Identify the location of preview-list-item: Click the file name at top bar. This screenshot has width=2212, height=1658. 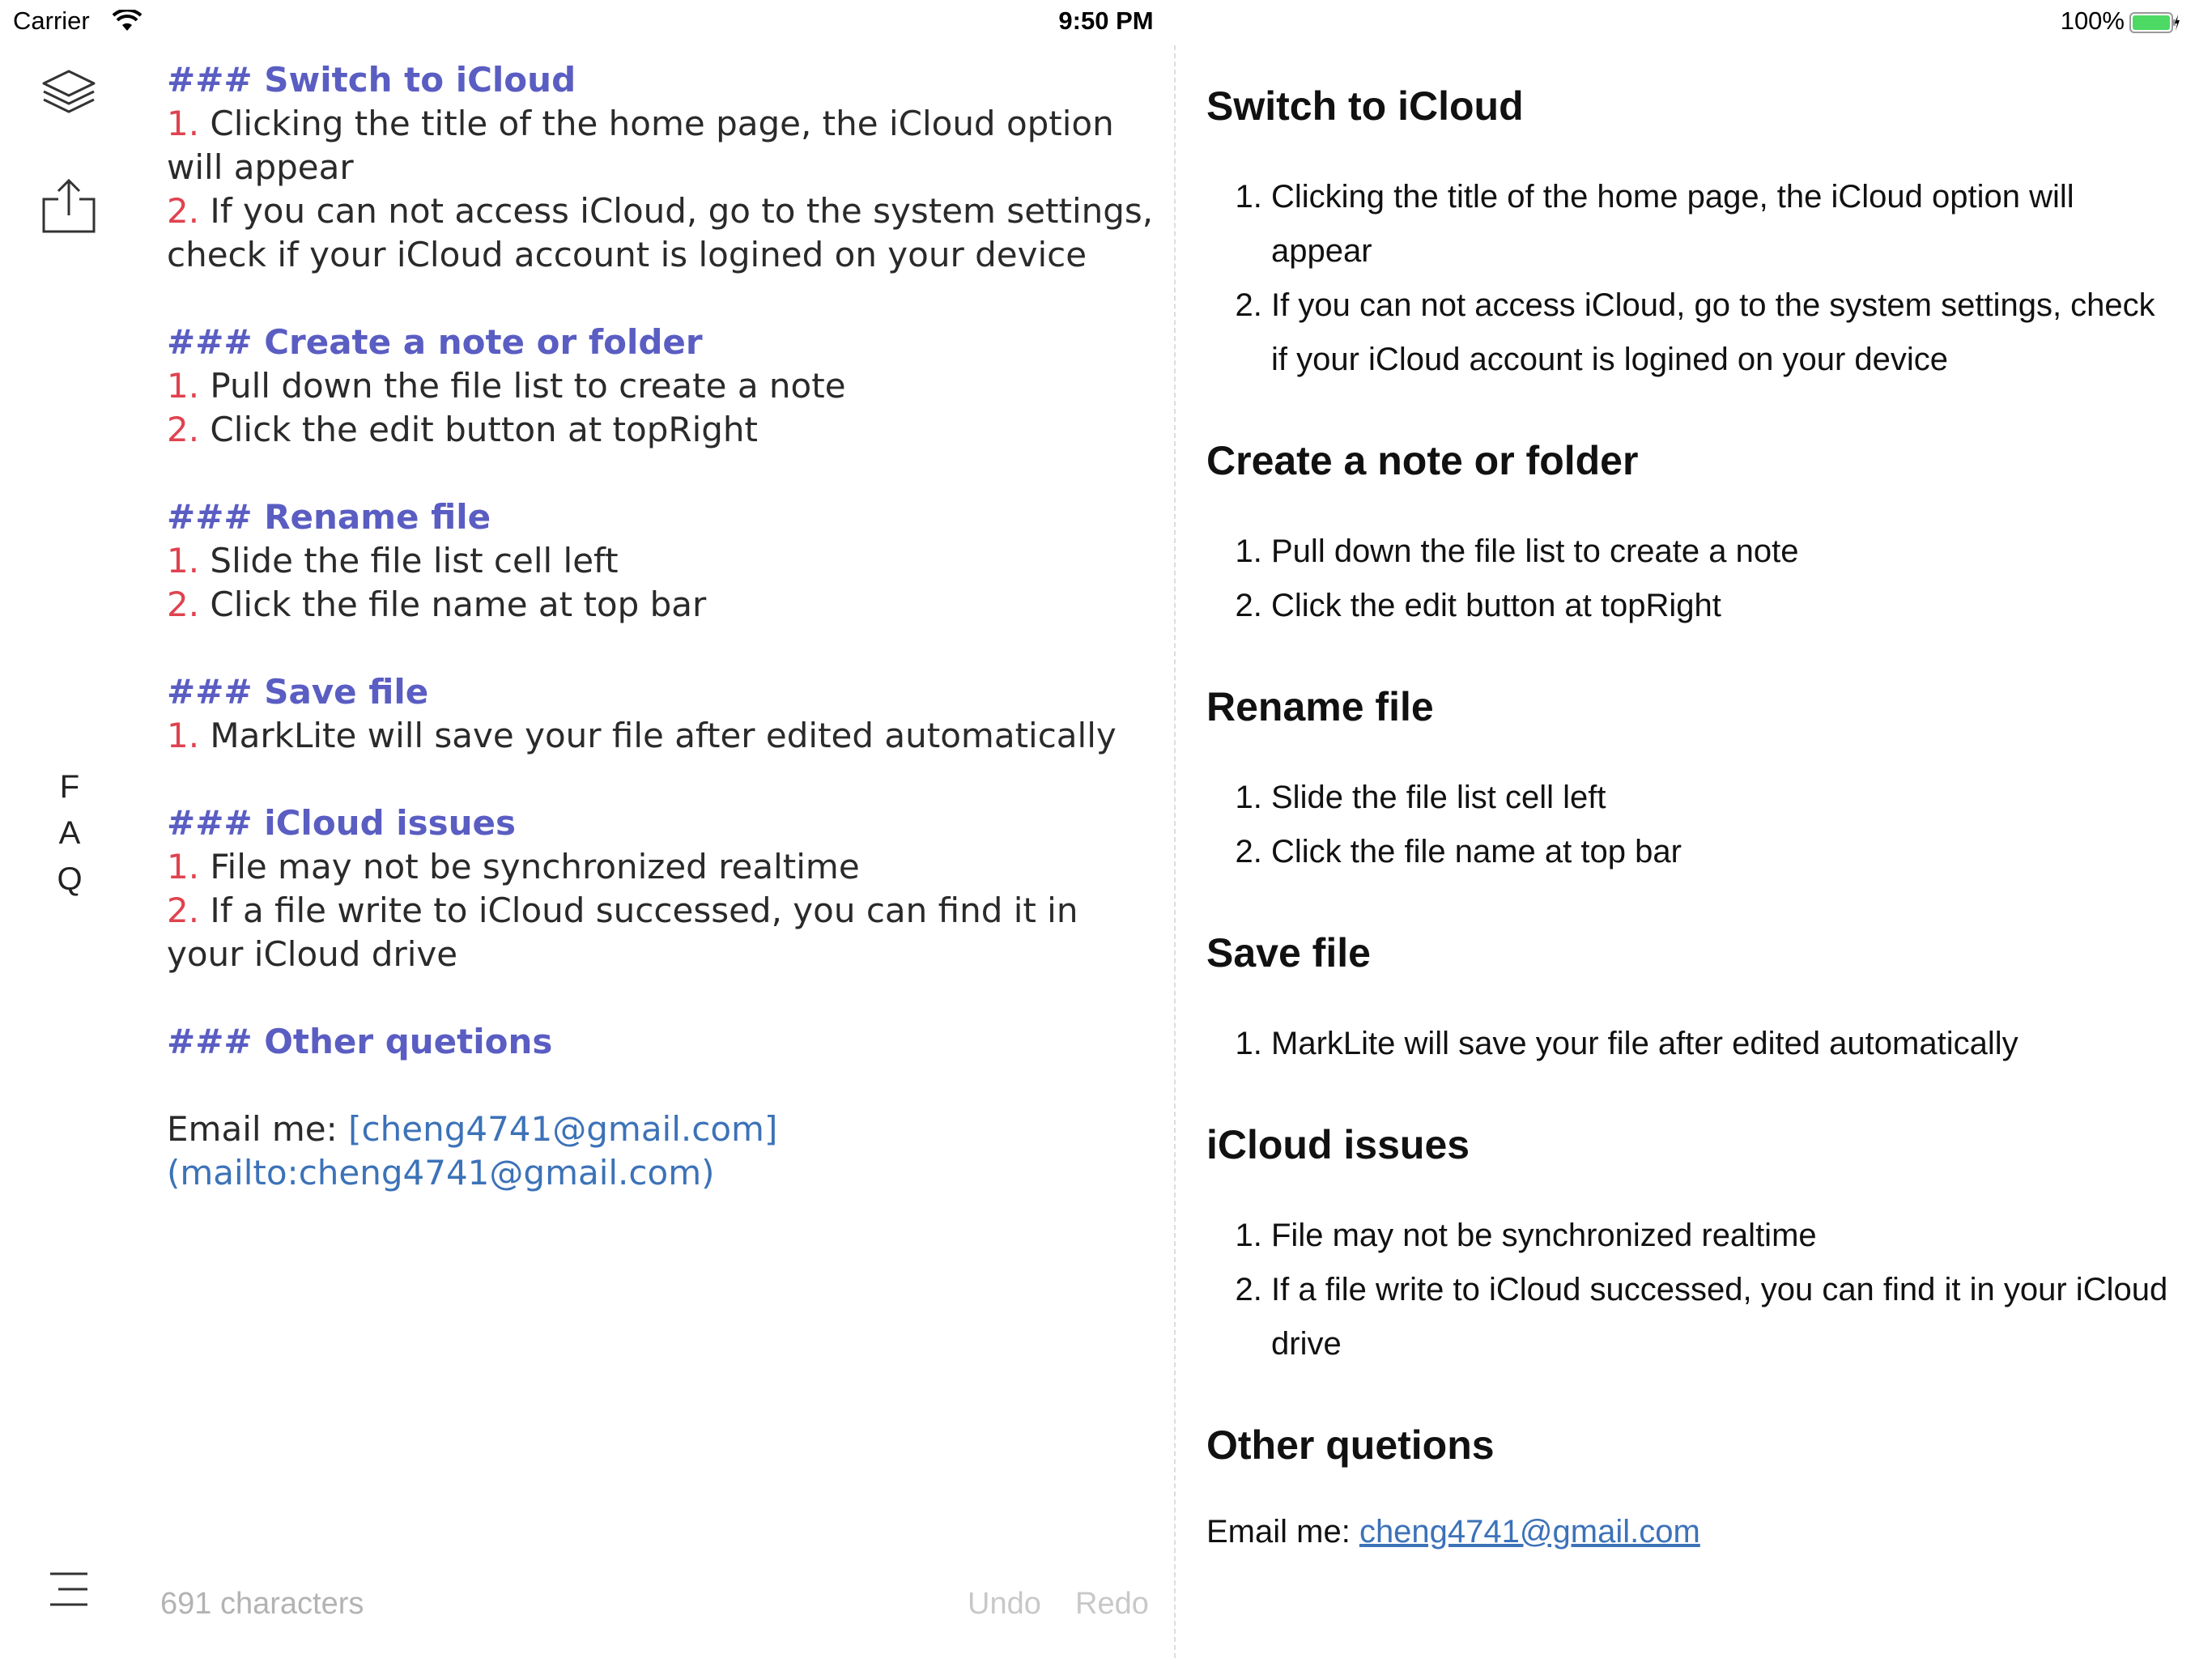
(1725, 852).